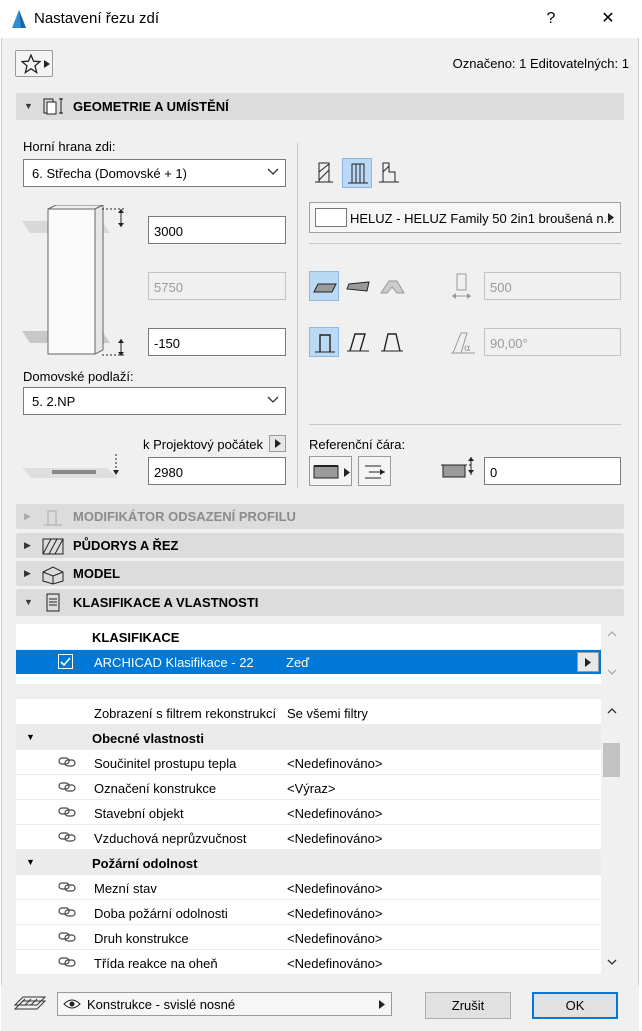  What do you see at coordinates (320, 602) in the screenshot?
I see `section-classification-properties: ▼ KLASIFIKACE A VLASTNOSTI` at bounding box center [320, 602].